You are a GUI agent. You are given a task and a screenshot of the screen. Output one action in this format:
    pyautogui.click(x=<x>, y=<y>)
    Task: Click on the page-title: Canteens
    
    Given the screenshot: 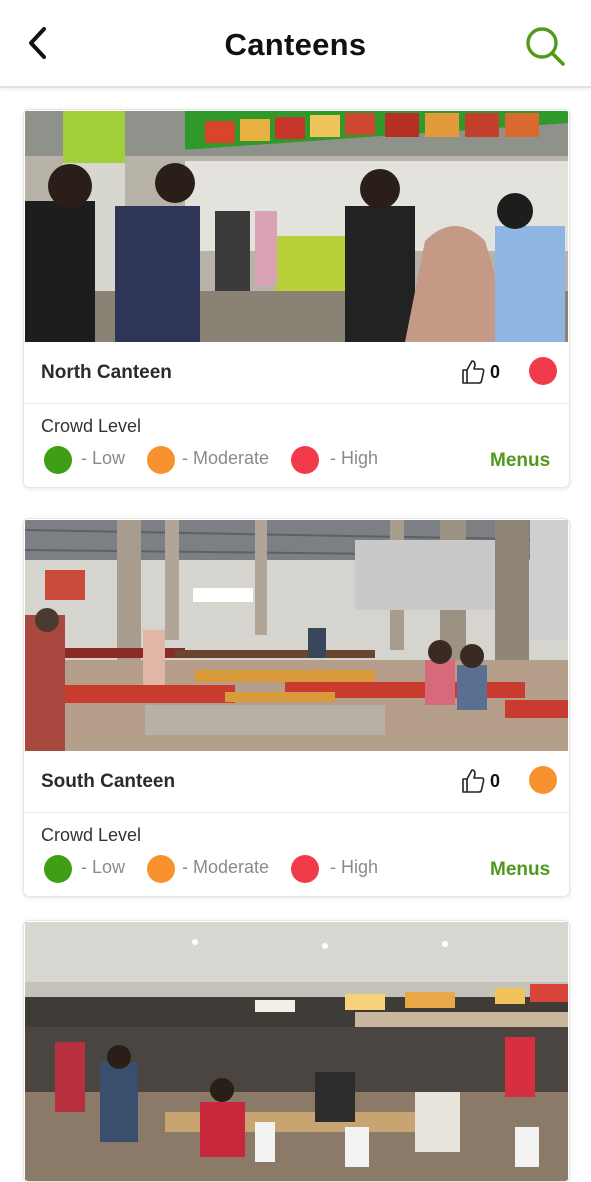 What is the action you would take?
    pyautogui.click(x=295, y=44)
    